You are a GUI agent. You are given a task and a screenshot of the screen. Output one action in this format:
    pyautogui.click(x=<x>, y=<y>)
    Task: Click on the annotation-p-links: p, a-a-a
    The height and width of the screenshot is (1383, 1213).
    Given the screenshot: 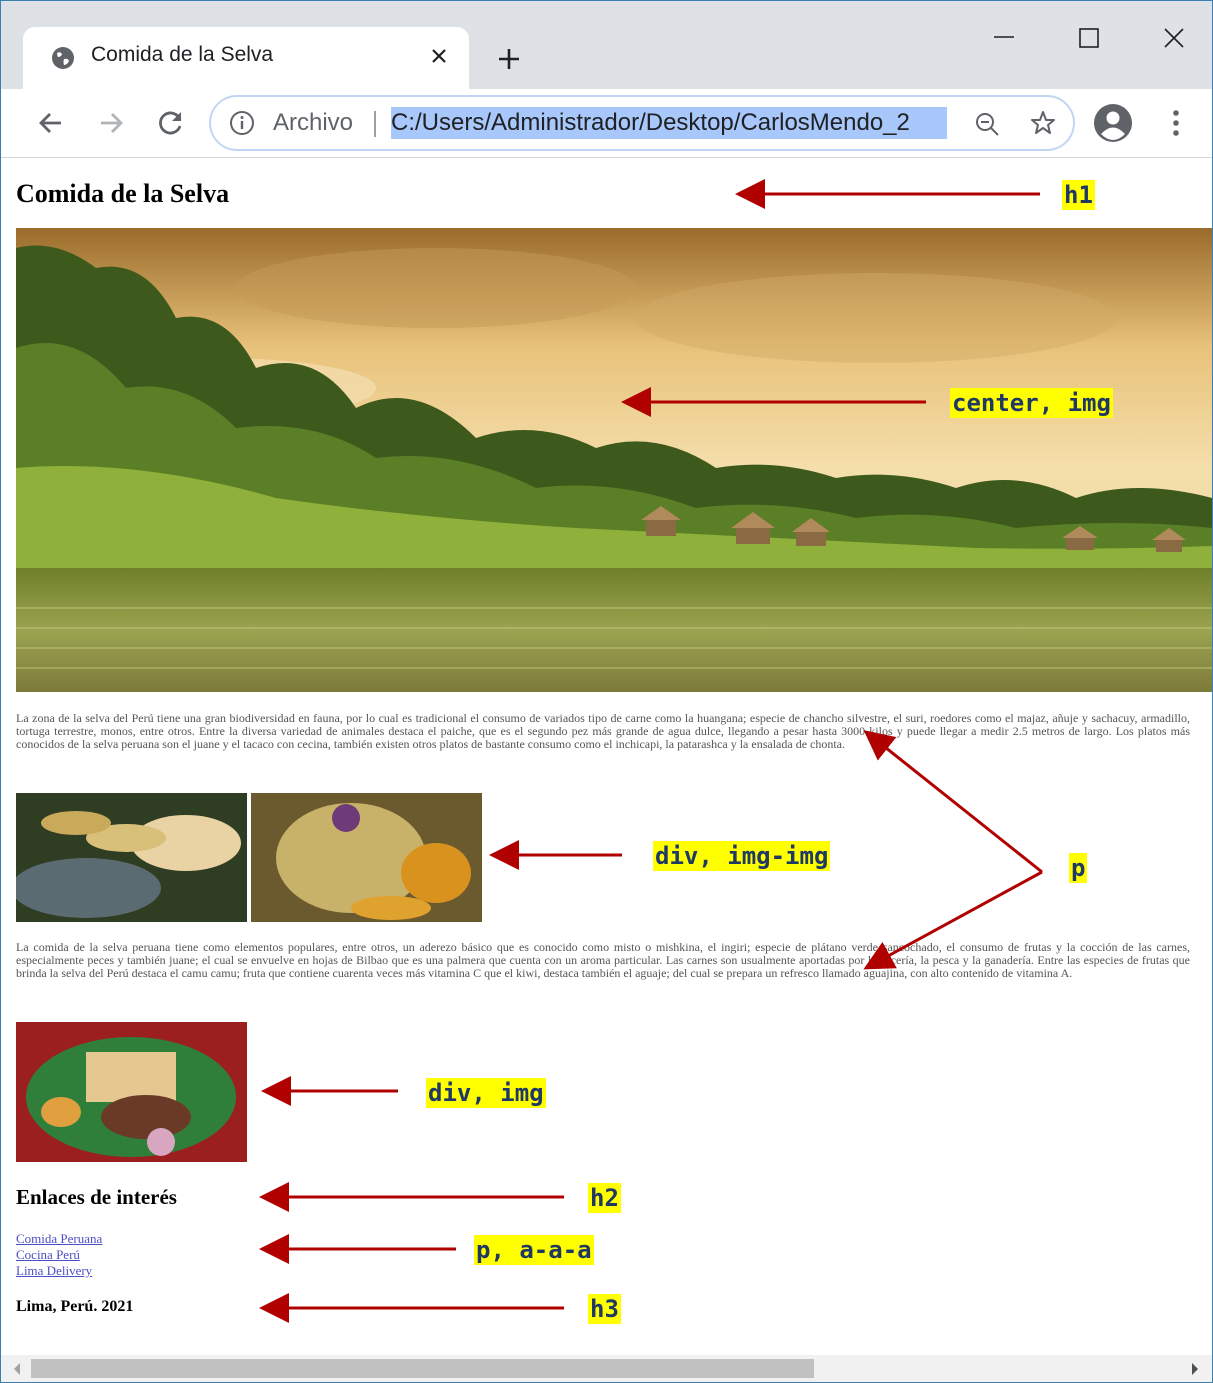 What is the action you would take?
    pyautogui.click(x=534, y=1250)
    